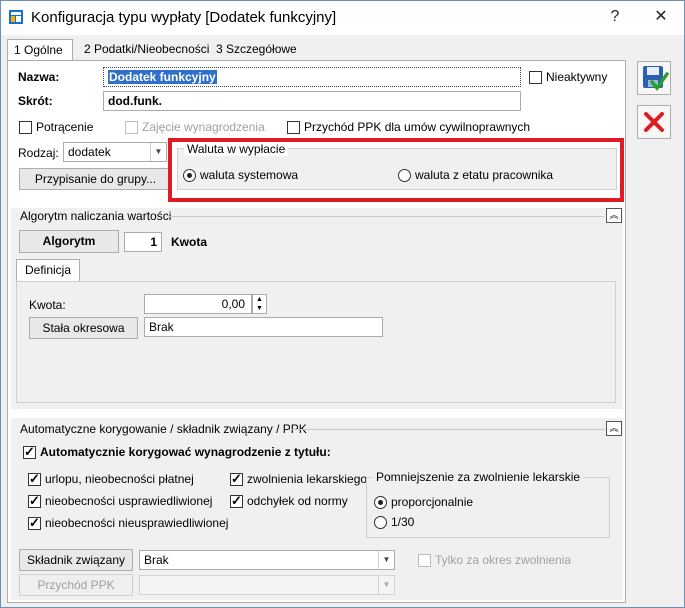 The width and height of the screenshot is (685, 608). I want to click on deduction-label: Potrącenie, so click(65, 127).